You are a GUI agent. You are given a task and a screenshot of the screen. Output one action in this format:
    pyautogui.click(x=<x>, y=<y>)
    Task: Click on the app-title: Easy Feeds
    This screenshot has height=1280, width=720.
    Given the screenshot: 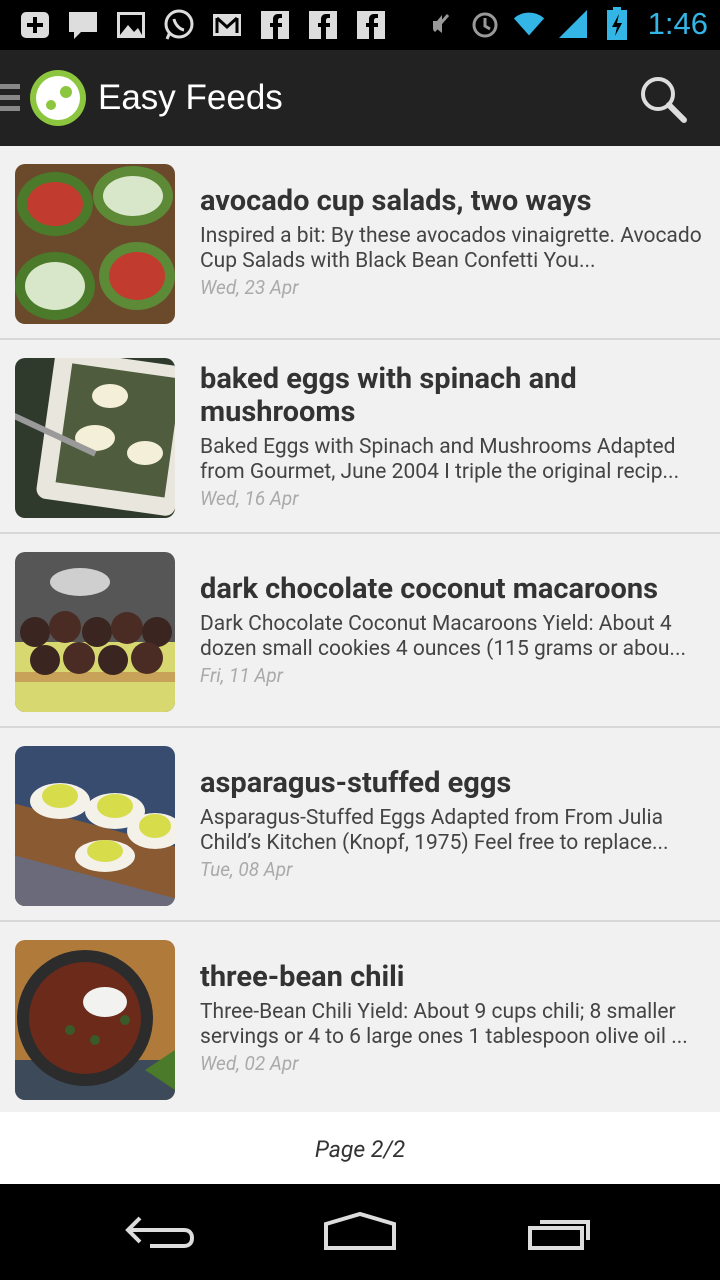 What is the action you would take?
    pyautogui.click(x=190, y=97)
    